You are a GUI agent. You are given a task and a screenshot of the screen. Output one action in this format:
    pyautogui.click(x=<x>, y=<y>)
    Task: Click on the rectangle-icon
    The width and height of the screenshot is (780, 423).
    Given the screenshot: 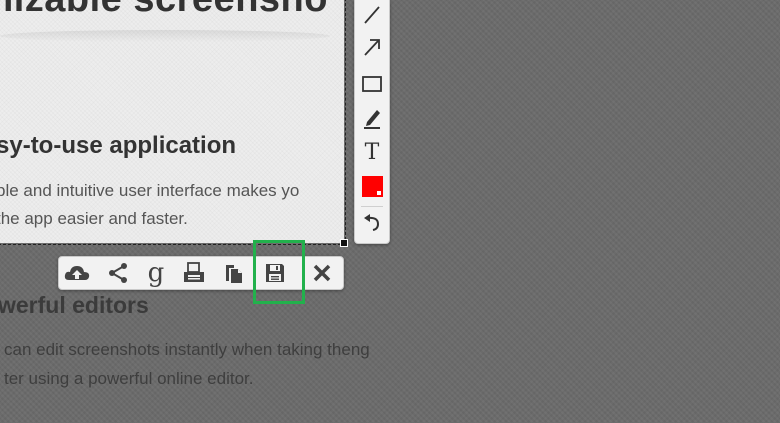 What is the action you would take?
    pyautogui.click(x=372, y=84)
    